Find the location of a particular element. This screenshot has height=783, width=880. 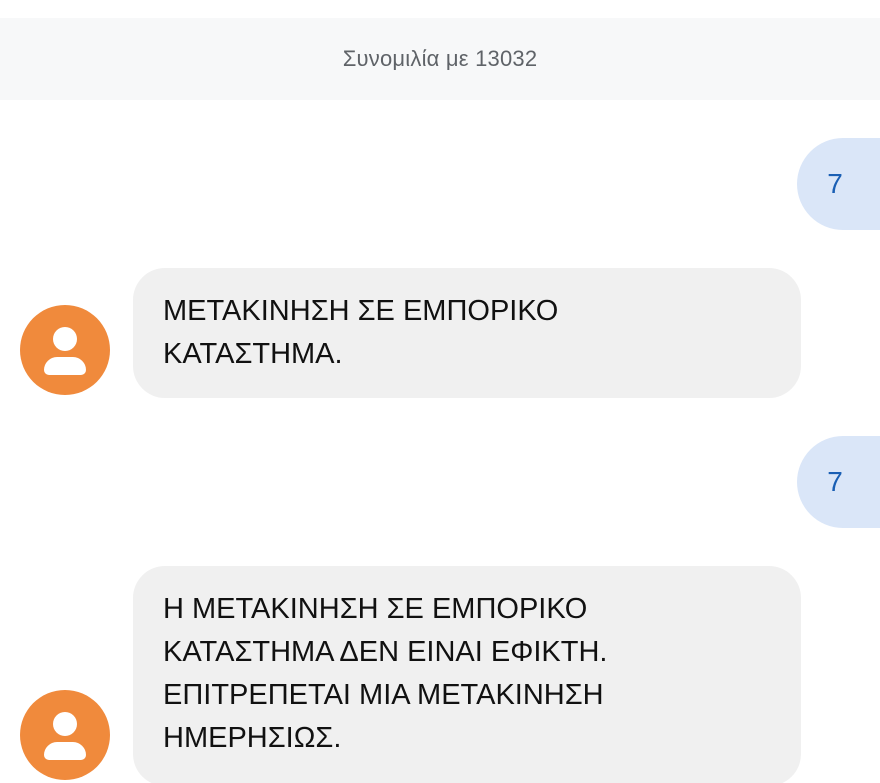

incoming-message-bubble: ΜΕΤΑΚΙΝΗΣΗ ΣΕ ΕΜΠΟΡΙΚΟ ΚΑΤΑΣΤΗΜΑ. is located at coordinates (467, 333).